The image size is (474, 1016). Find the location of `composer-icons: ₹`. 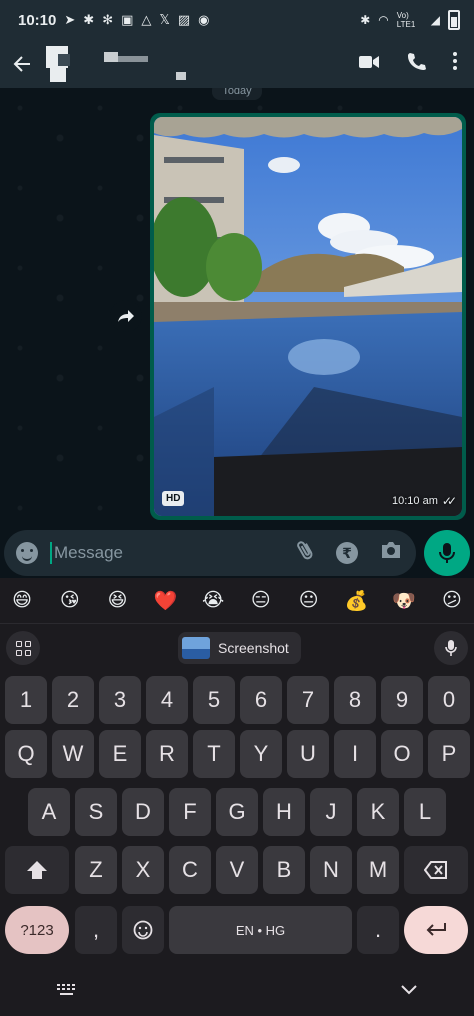

composer-icons: ₹ is located at coordinates (349, 553).